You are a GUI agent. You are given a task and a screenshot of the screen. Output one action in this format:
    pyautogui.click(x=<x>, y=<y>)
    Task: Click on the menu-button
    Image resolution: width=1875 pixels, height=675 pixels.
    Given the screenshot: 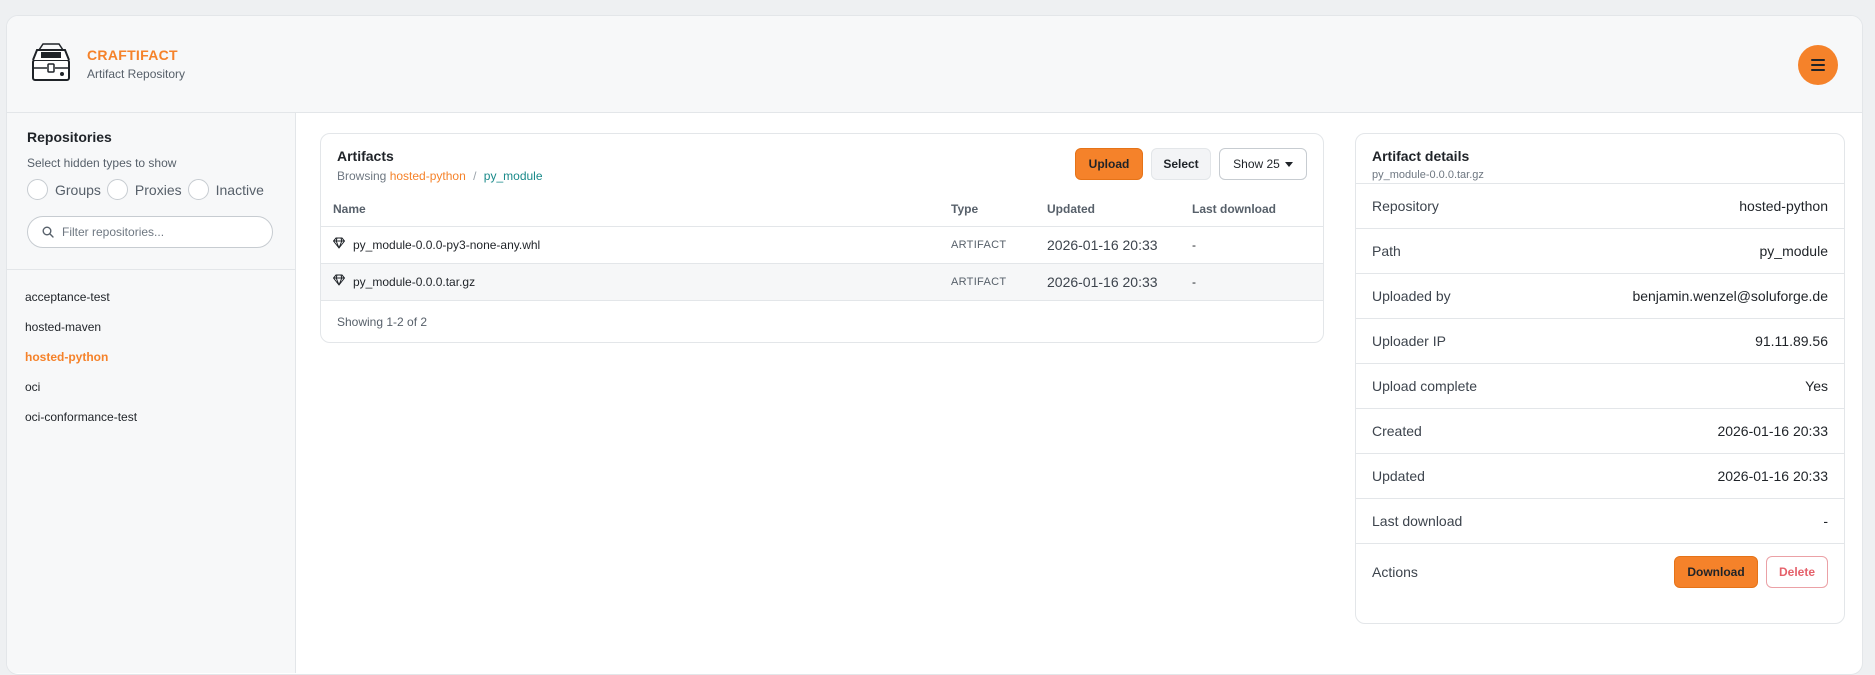 What is the action you would take?
    pyautogui.click(x=1818, y=65)
    